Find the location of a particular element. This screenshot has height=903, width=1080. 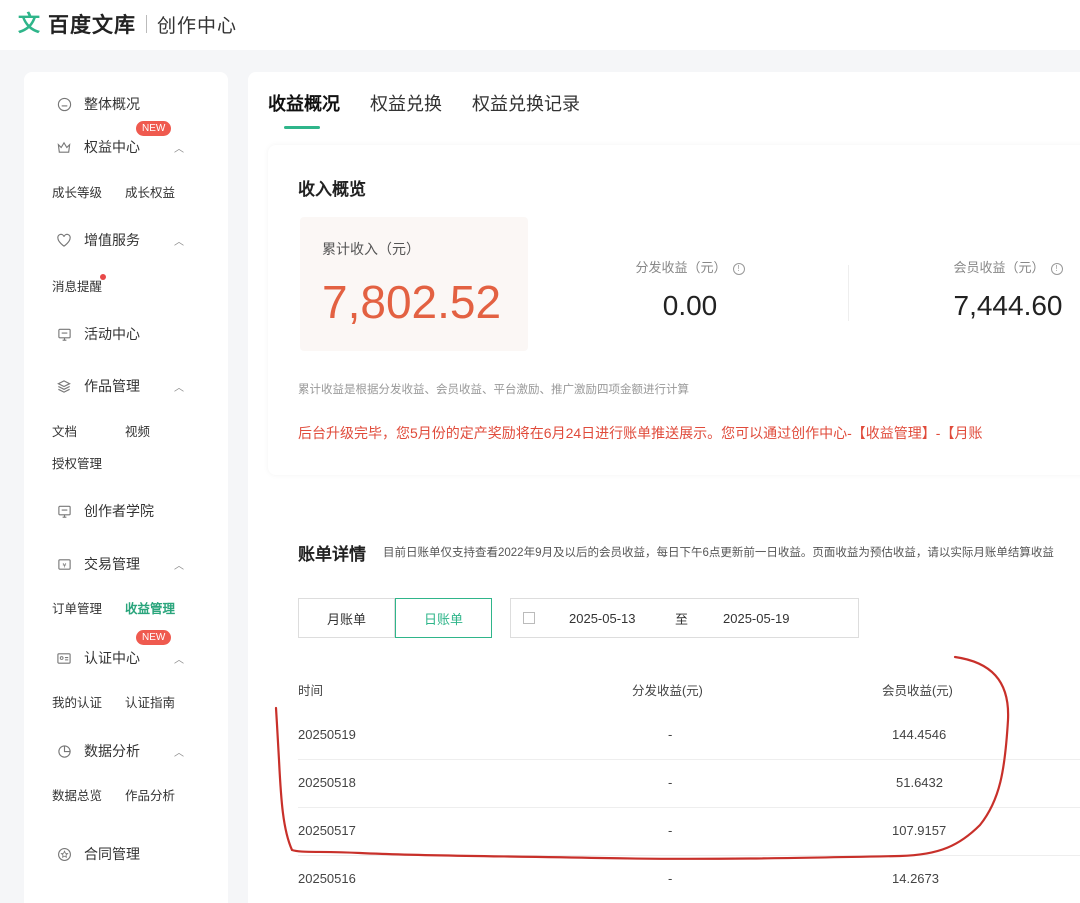

sidebar-item-label: 整体概况 is located at coordinates (112, 104).